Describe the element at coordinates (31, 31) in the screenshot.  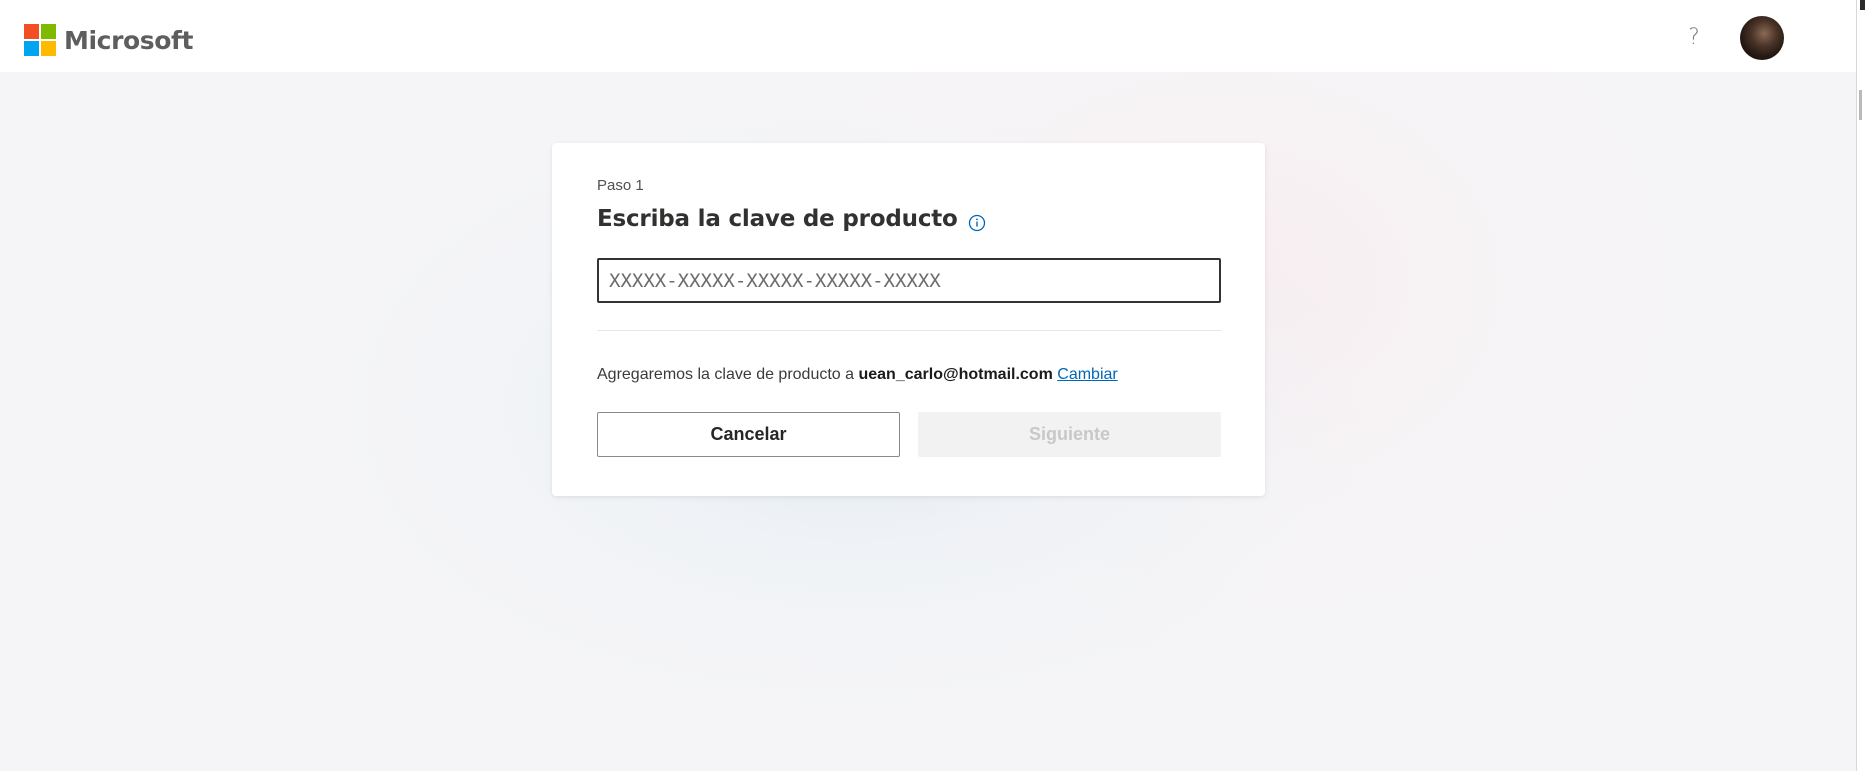
I see `logo-square-red` at that location.